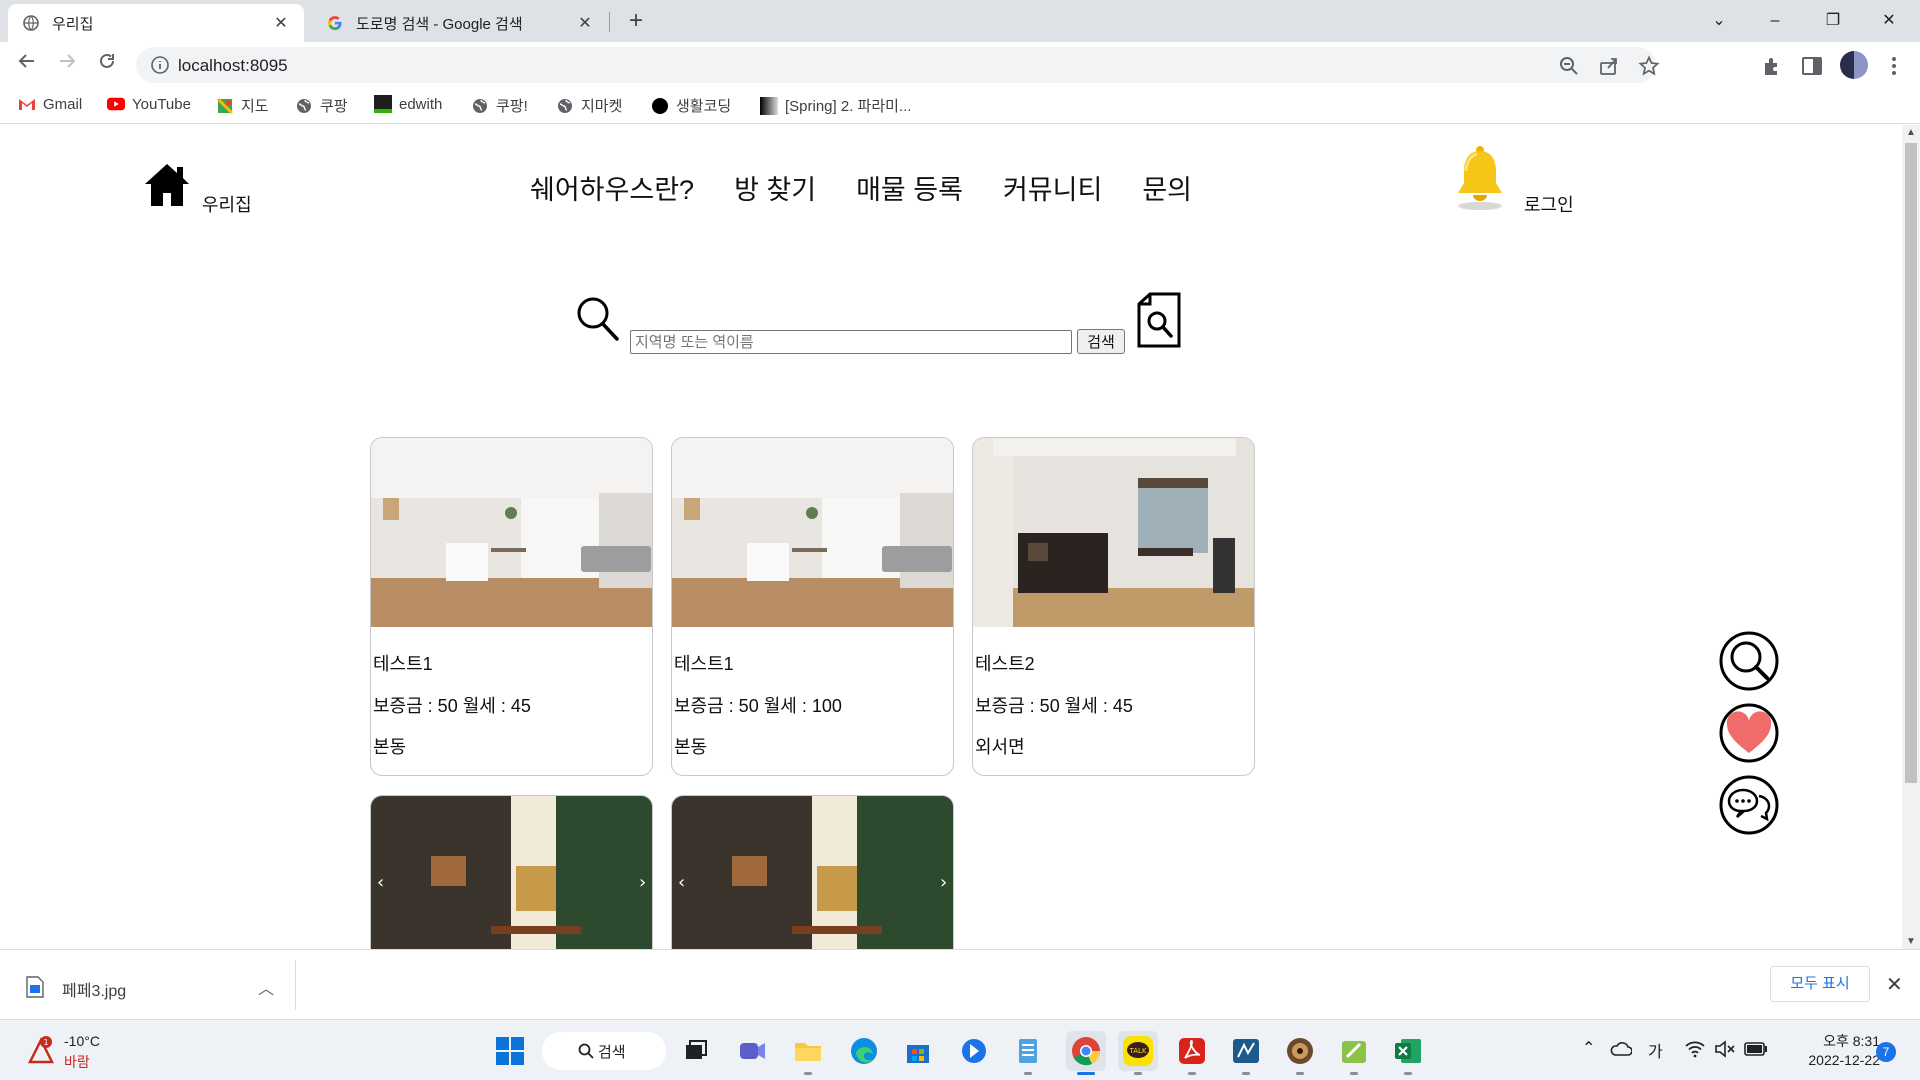 Image resolution: width=1920 pixels, height=1080 pixels. I want to click on forward-button, so click(67, 65).